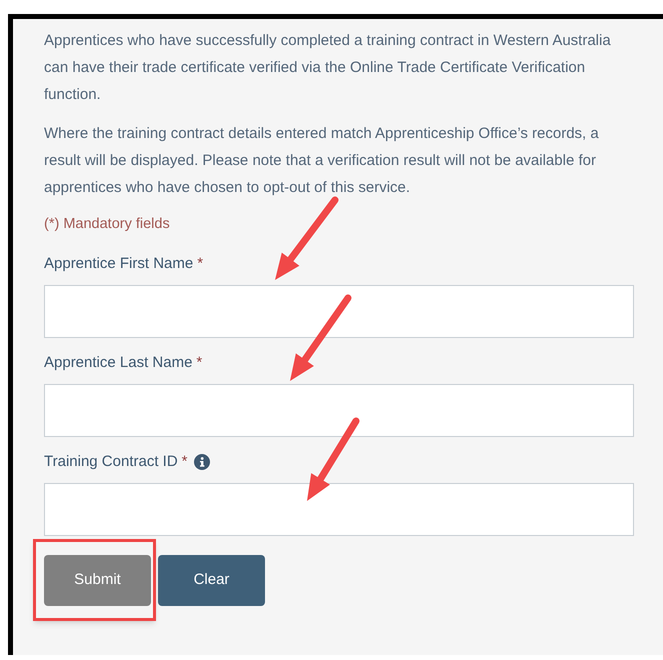 The height and width of the screenshot is (660, 663). I want to click on field-label: Training Contract ID, so click(111, 462).